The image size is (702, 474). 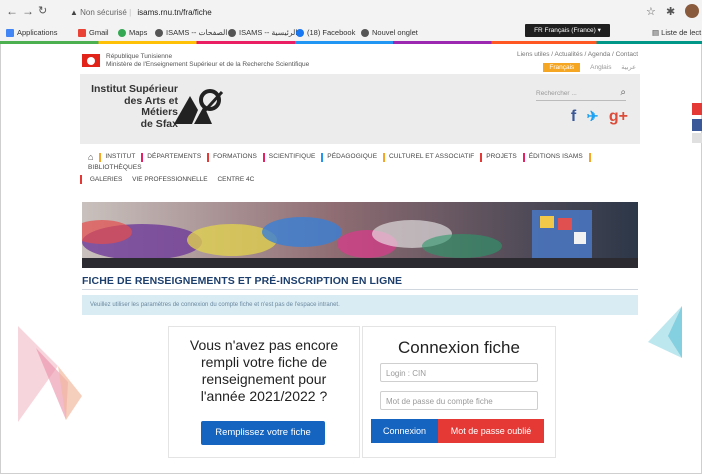 I want to click on menu-item-scientifique: SCIENTIFIQUE, so click(x=292, y=156).